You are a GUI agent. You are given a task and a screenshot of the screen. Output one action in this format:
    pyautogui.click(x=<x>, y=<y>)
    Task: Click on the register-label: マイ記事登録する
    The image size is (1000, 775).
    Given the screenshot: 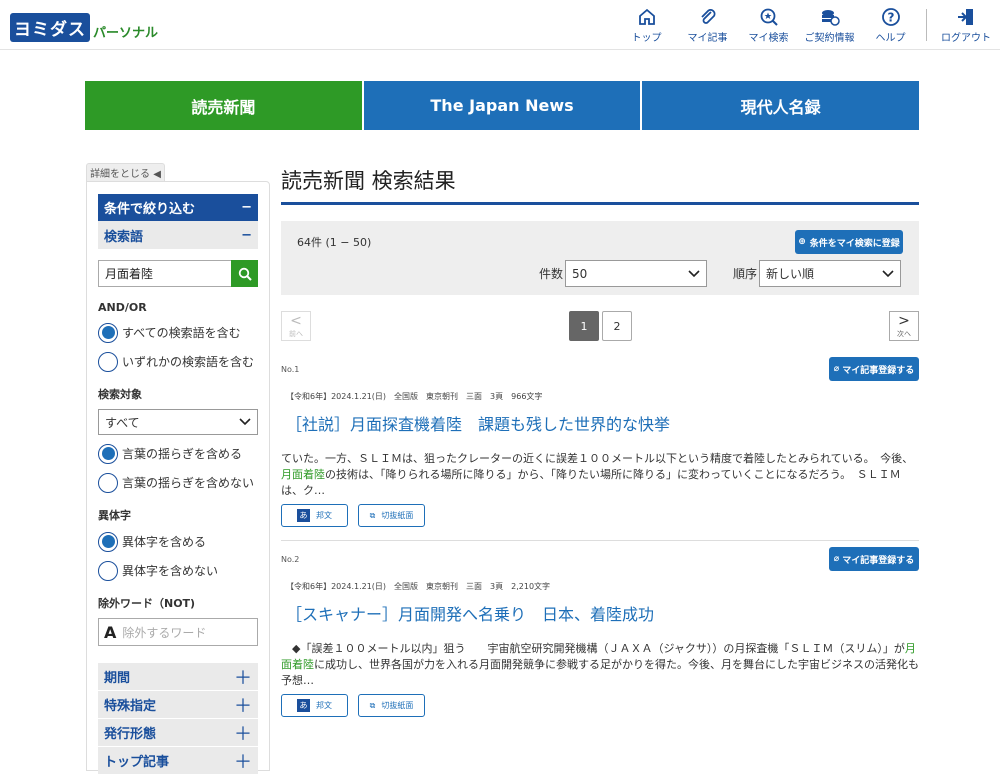 What is the action you would take?
    pyautogui.click(x=878, y=560)
    